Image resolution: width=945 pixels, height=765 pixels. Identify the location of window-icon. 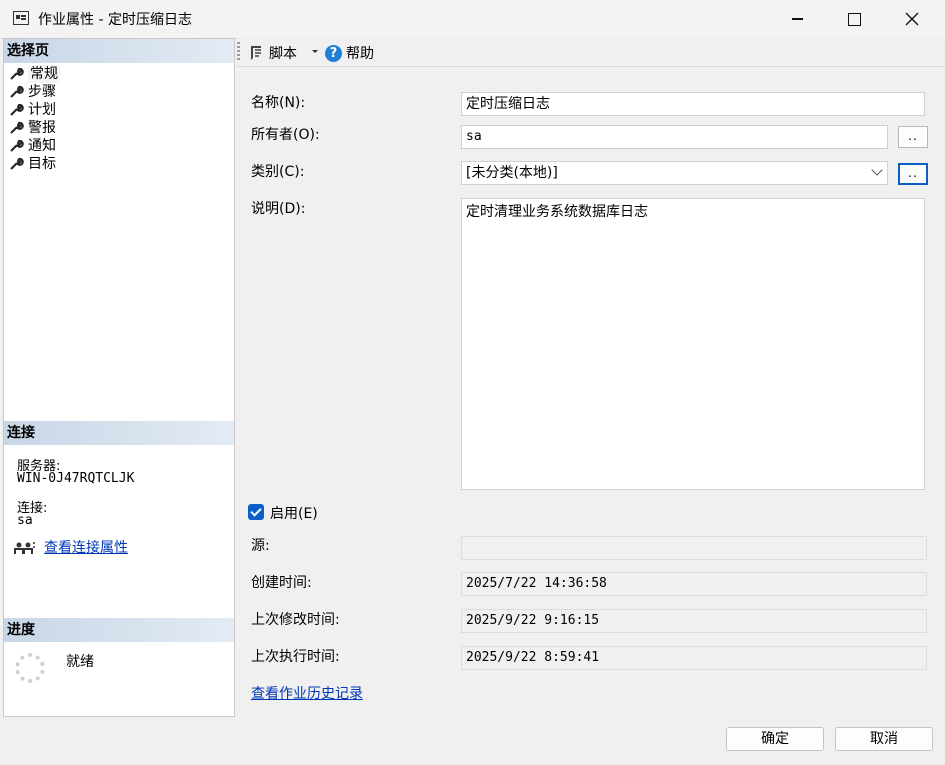
(21, 18).